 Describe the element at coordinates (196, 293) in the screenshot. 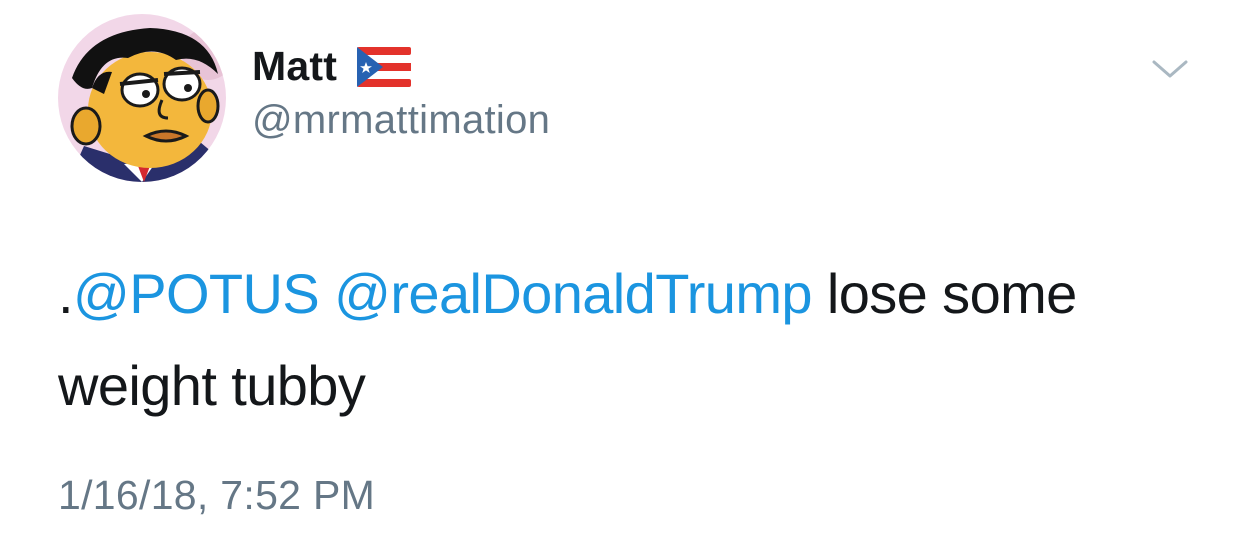

I see `mention-potus-link: @POTUS` at that location.